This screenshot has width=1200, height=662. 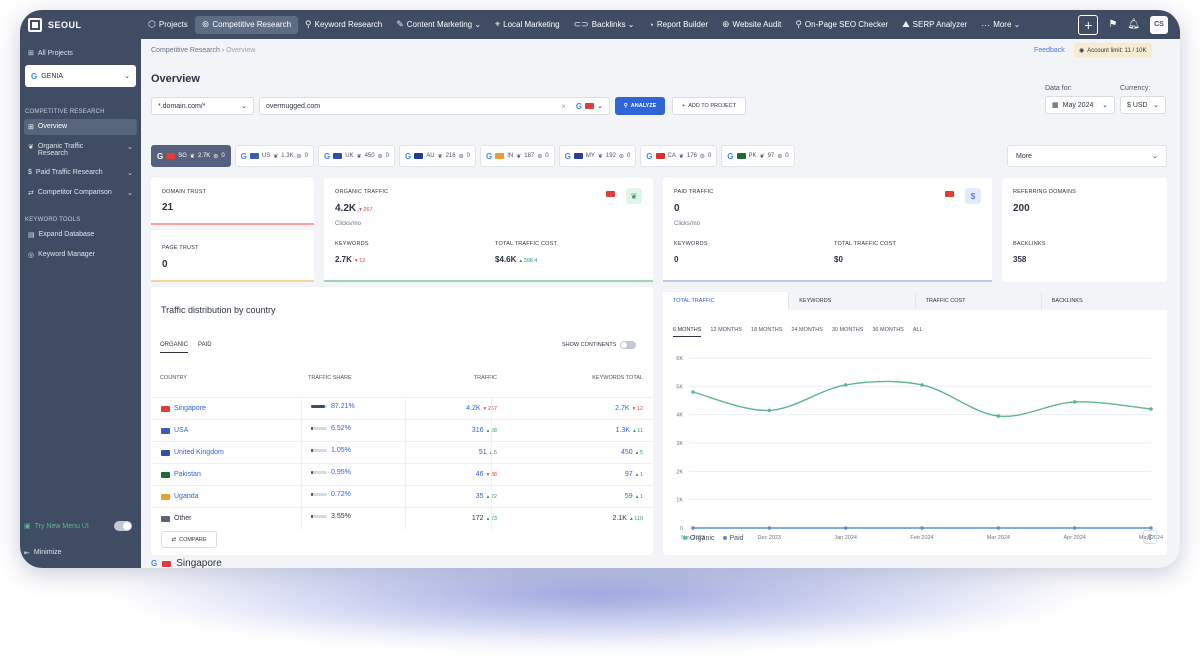 What do you see at coordinates (887, 332) in the screenshot?
I see `period-option-5: 36 MONTHS` at bounding box center [887, 332].